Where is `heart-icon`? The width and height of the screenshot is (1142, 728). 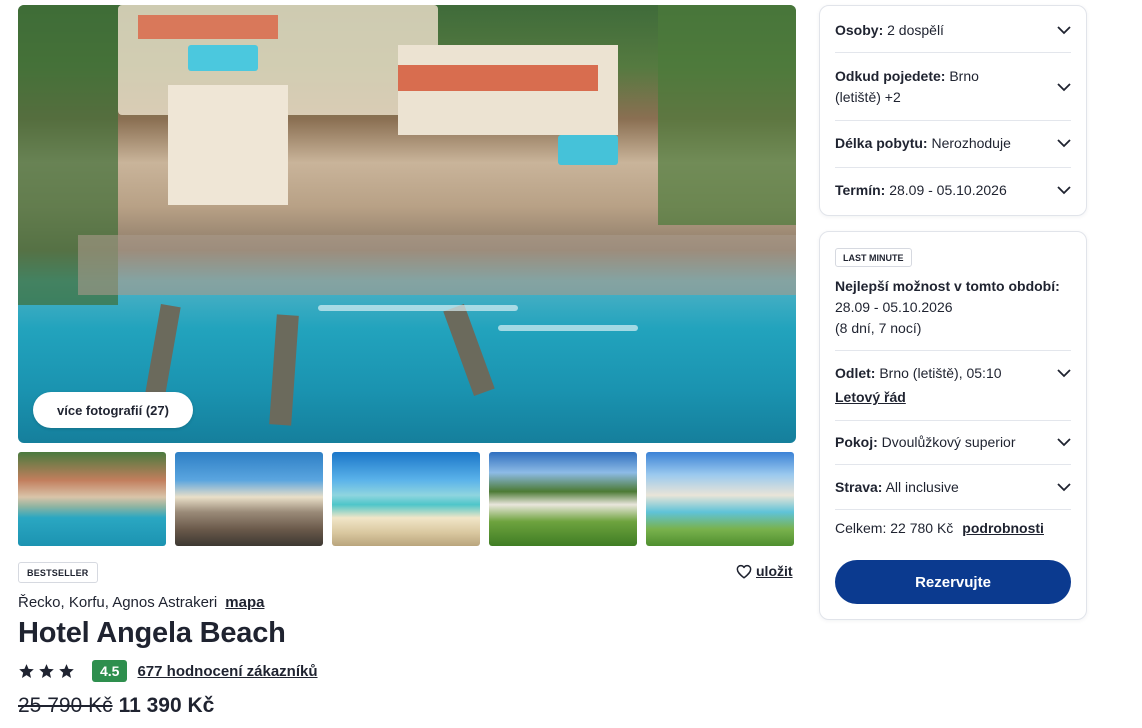 heart-icon is located at coordinates (744, 571).